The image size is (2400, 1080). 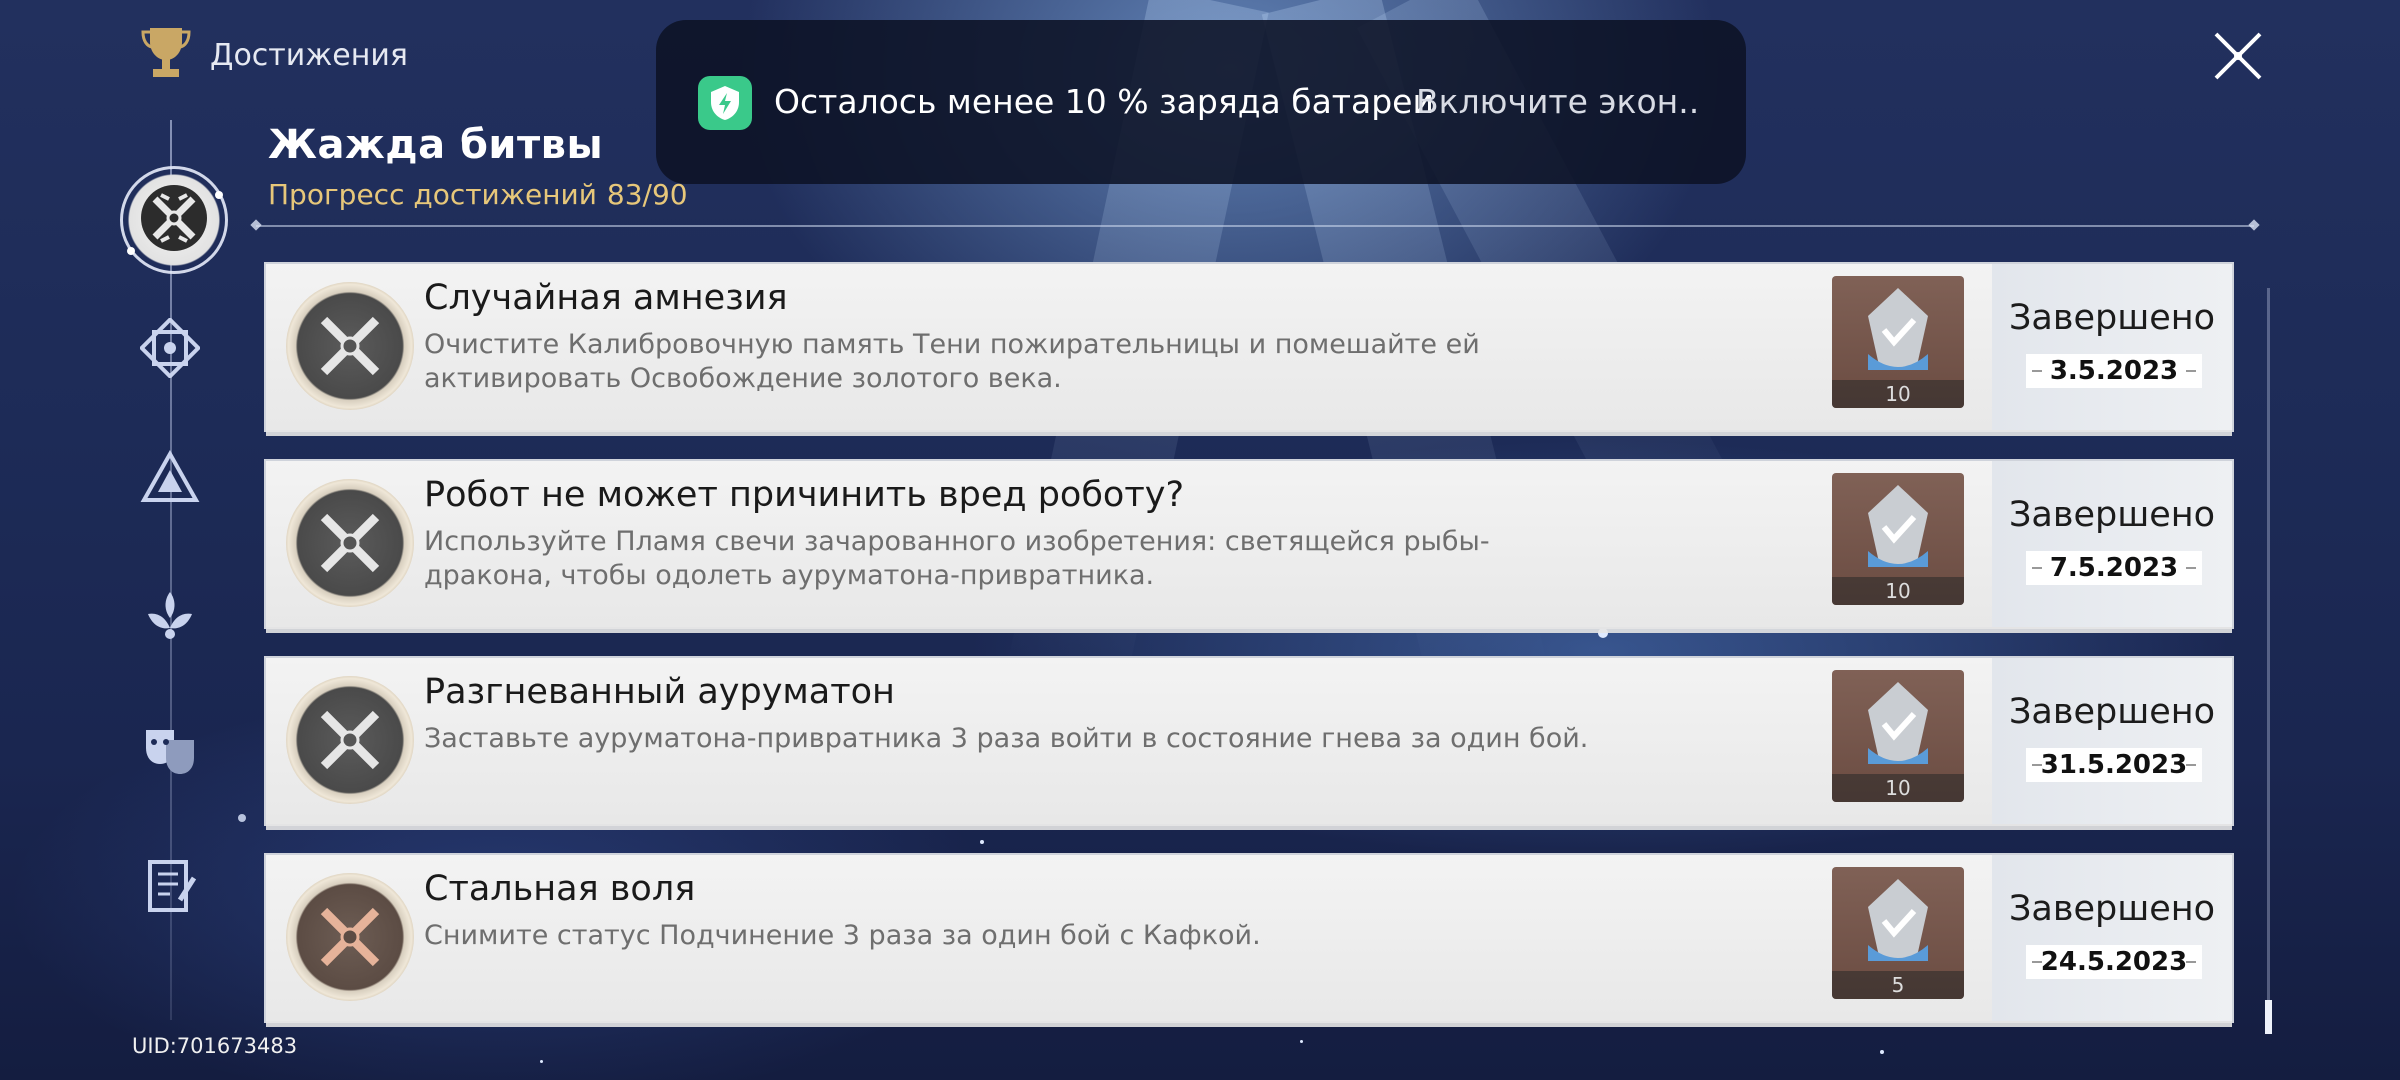 I want to click on reward-item: 5, so click(x=1898, y=933).